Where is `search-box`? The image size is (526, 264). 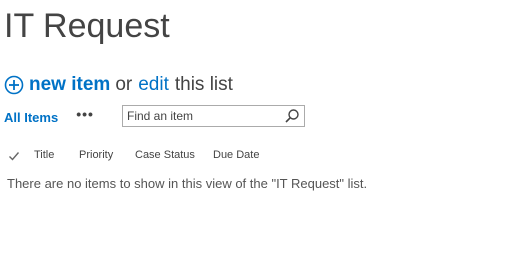
search-box is located at coordinates (213, 116).